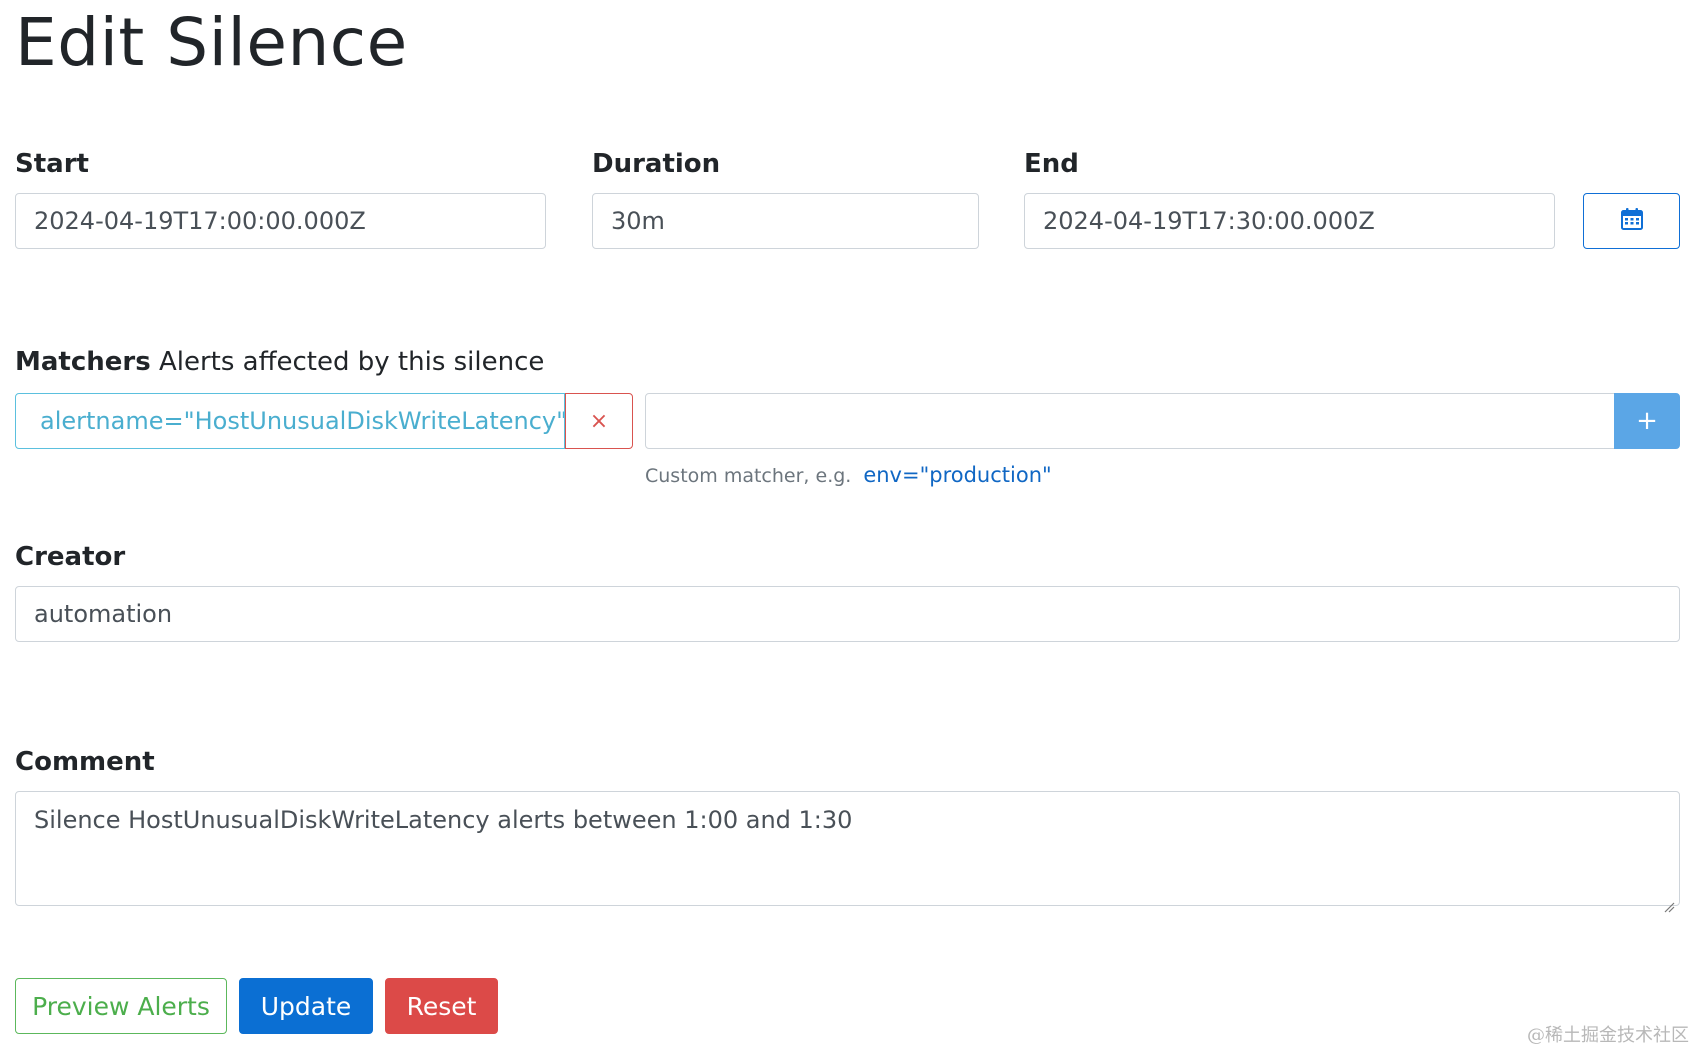 The width and height of the screenshot is (1693, 1051). Describe the element at coordinates (656, 164) in the screenshot. I see `duration-label: Duration` at that location.